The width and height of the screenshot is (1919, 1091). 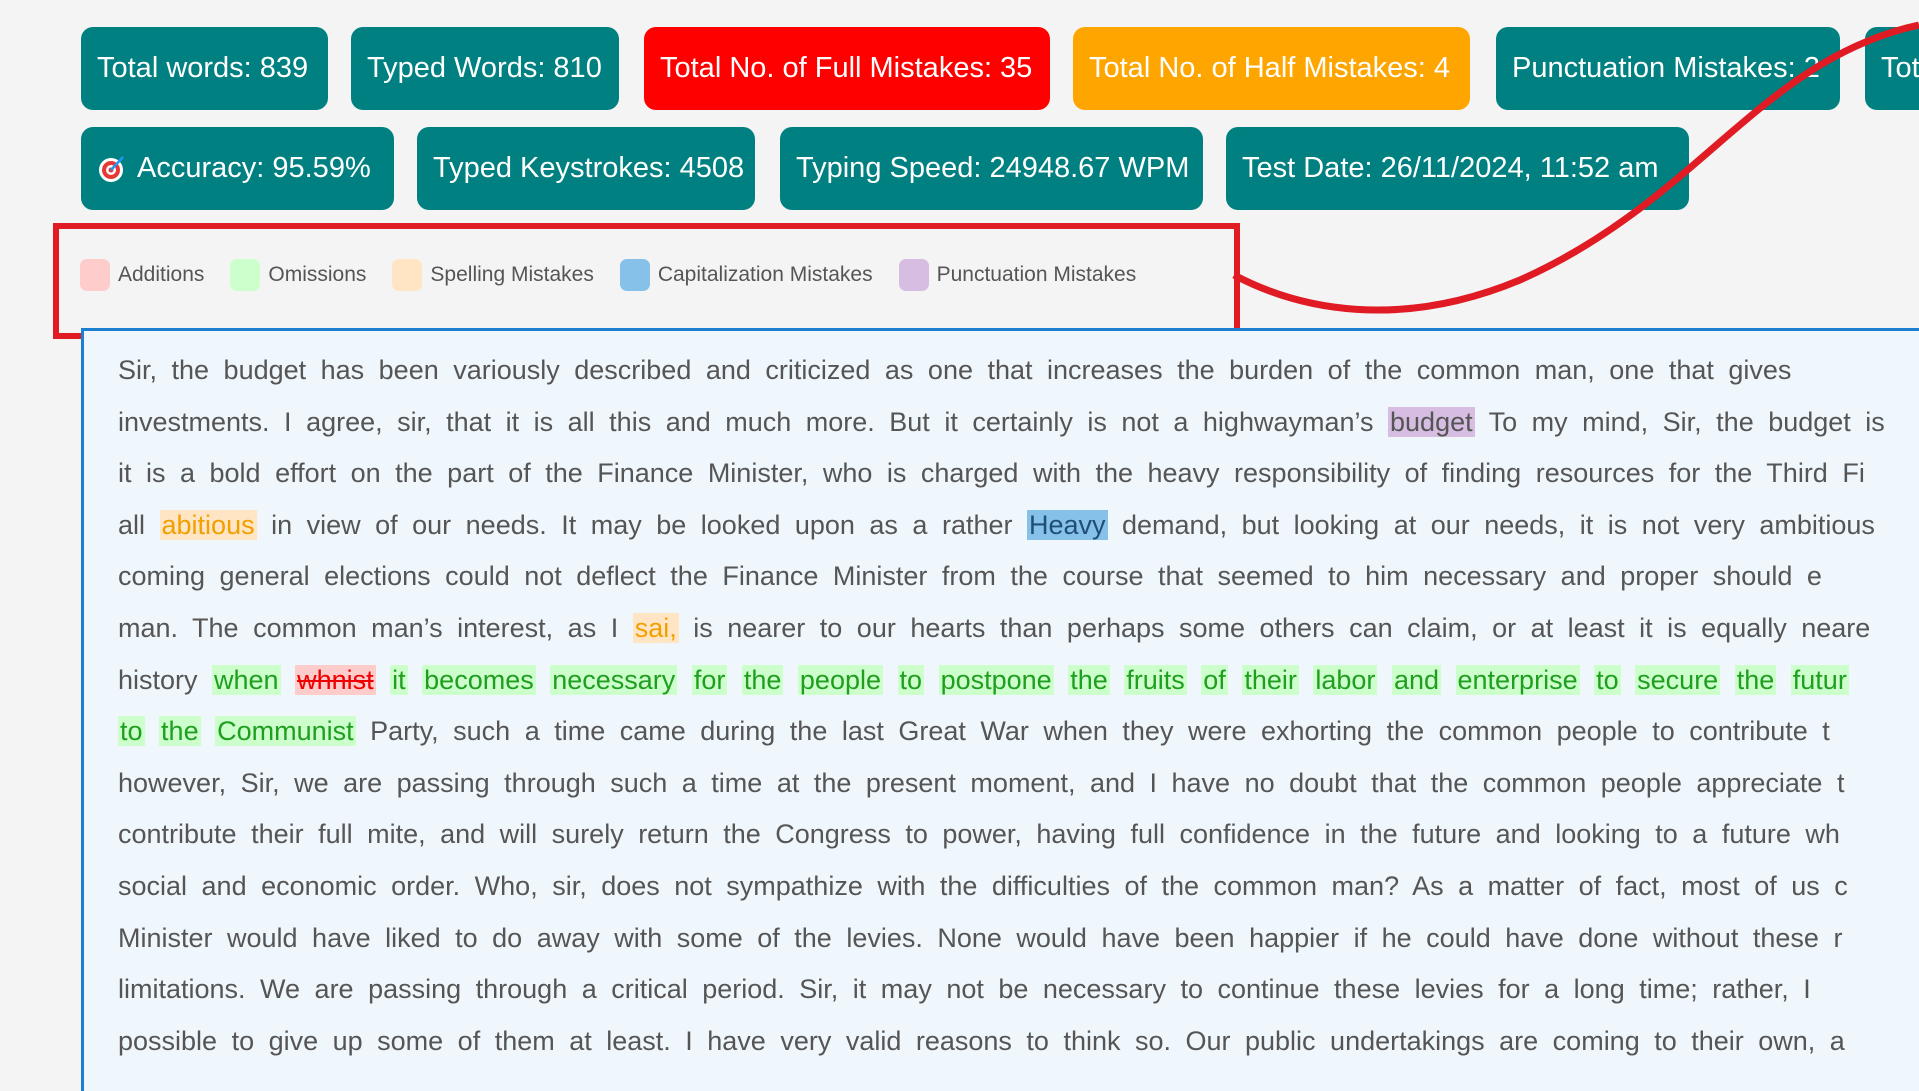 I want to click on stat-card: Accuracy: 95.59%, so click(x=237, y=168).